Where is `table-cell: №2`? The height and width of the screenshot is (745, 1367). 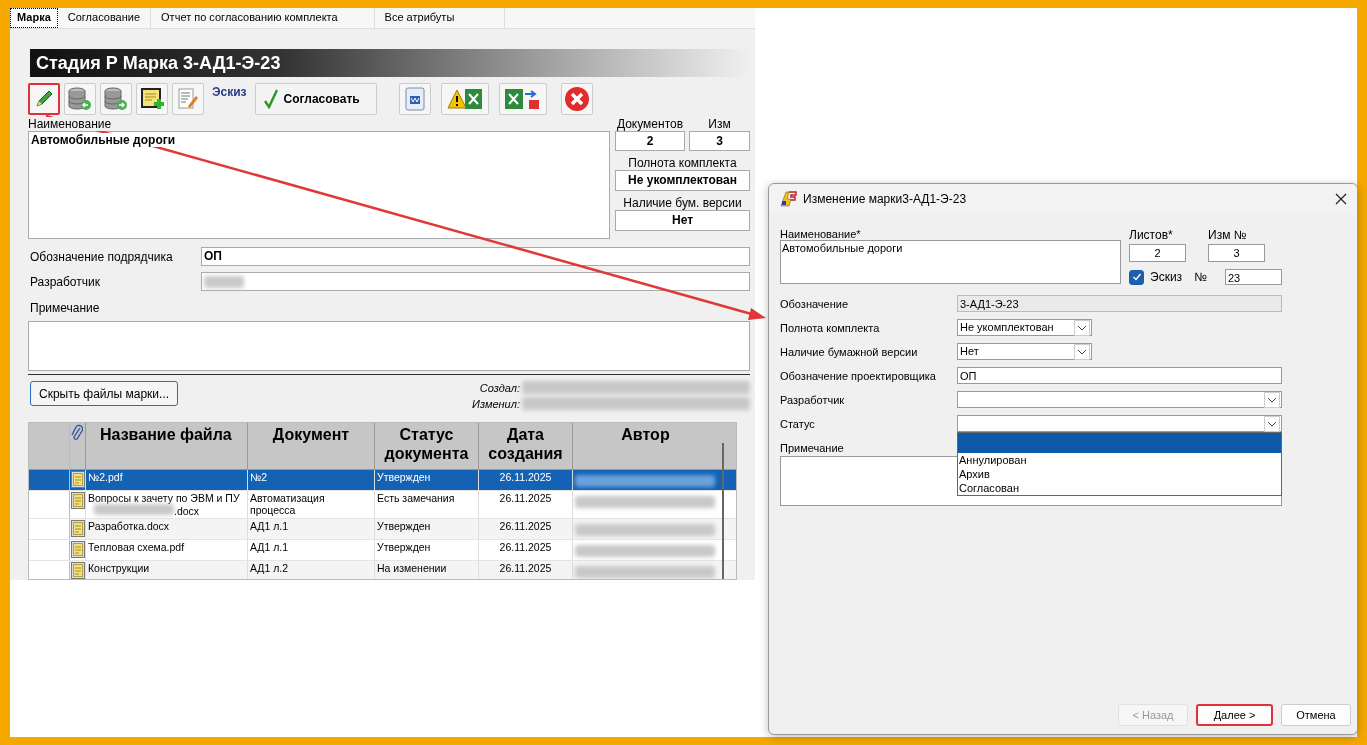 table-cell: №2 is located at coordinates (310, 480).